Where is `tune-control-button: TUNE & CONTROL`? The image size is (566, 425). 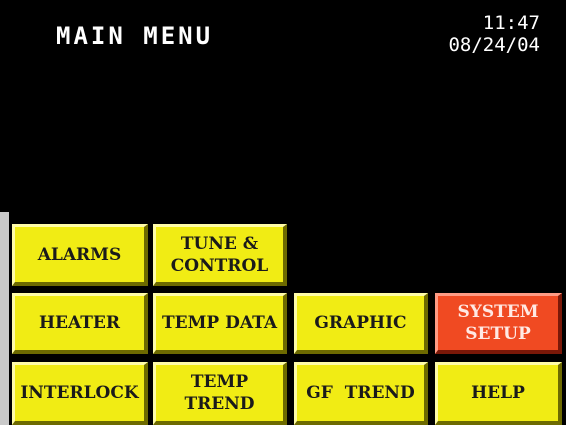 tune-control-button: TUNE & CONTROL is located at coordinates (220, 255).